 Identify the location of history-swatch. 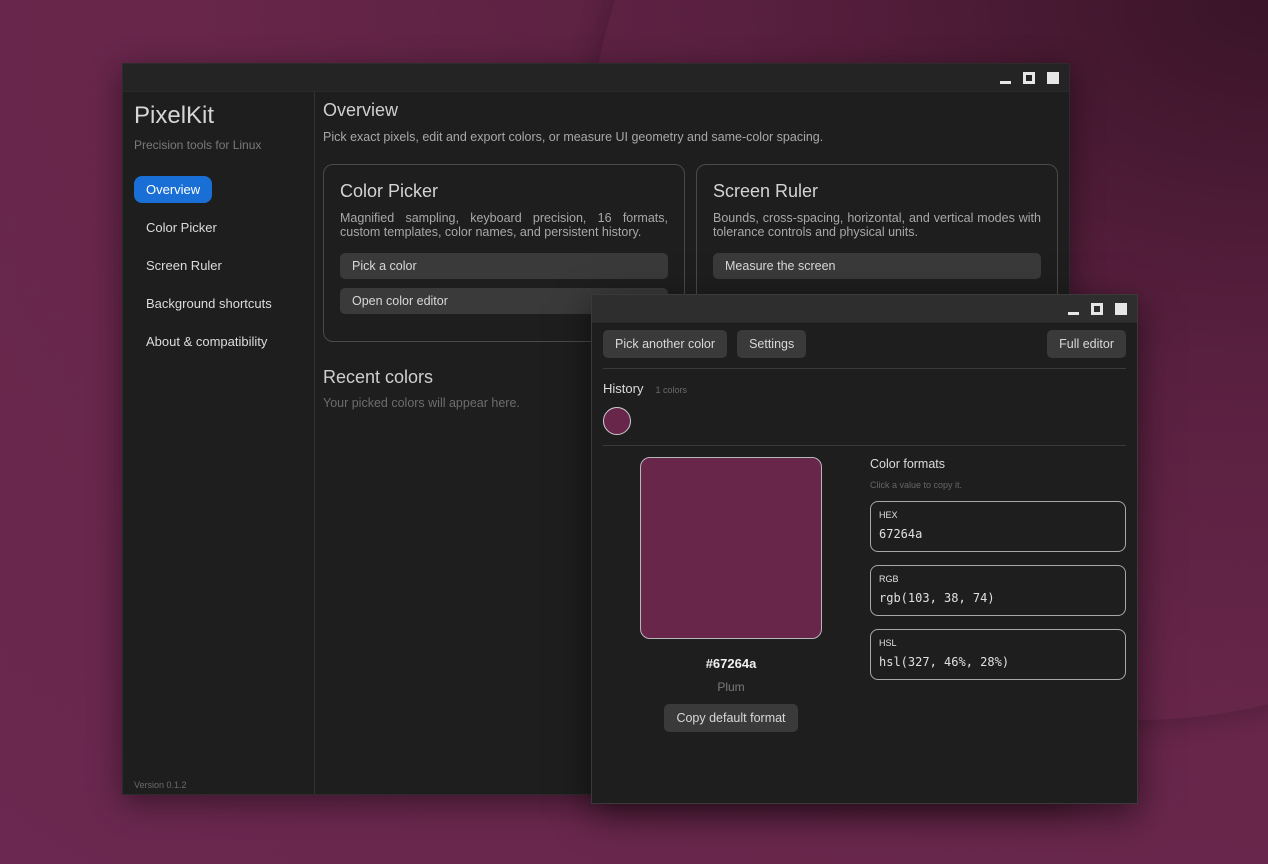
(617, 421).